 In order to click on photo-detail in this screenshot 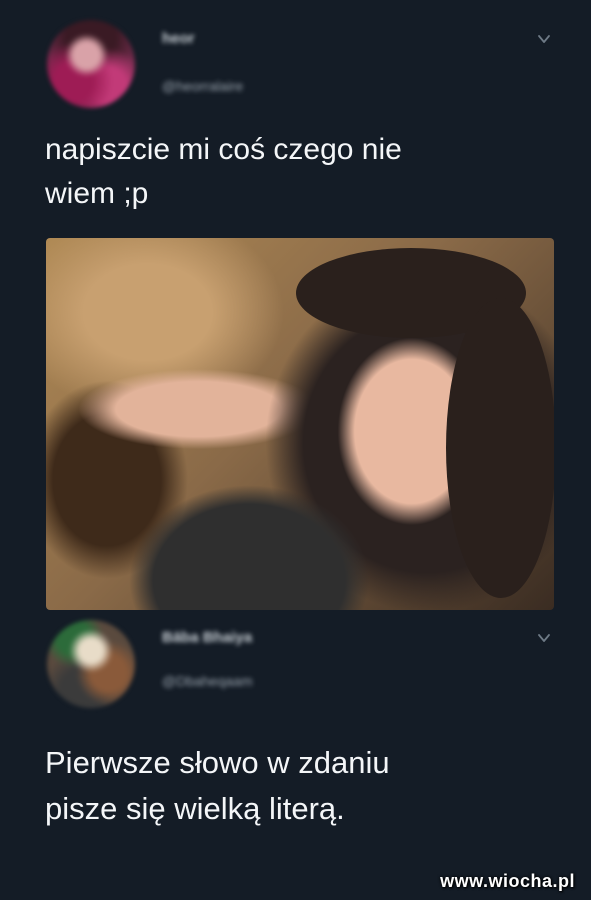, I will do `click(500, 448)`.